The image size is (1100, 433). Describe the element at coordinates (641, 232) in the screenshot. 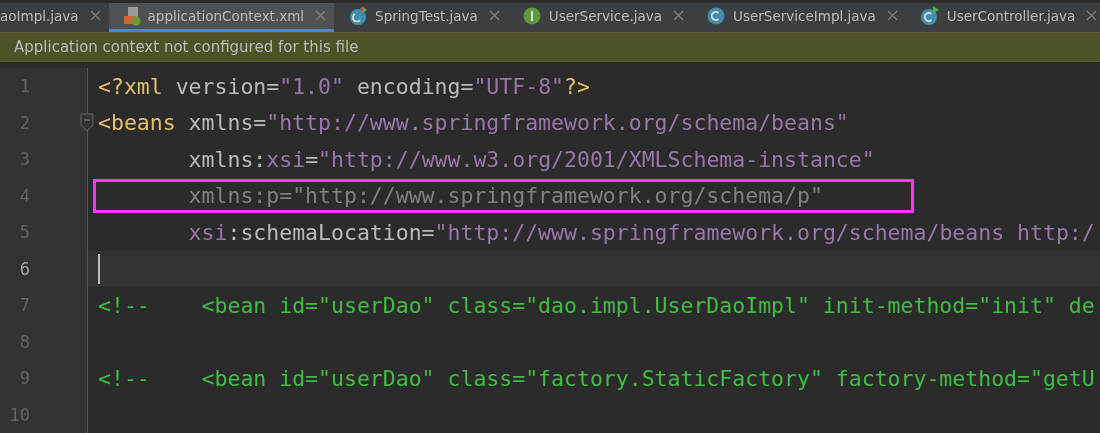

I see `code-line: xsi:schemaLocation="http://www.springframework.org/schema/beans http:/` at that location.